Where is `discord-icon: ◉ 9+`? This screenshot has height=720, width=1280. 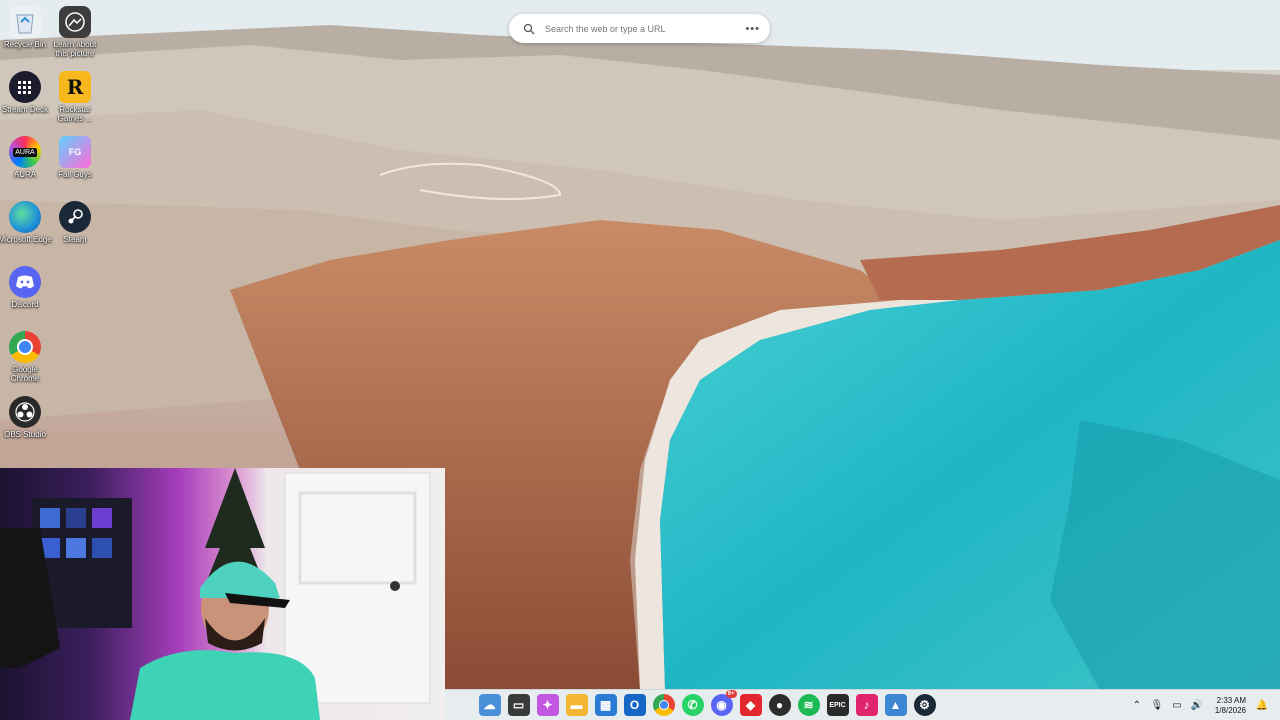
discord-icon: ◉ 9+ is located at coordinates (723, 703).